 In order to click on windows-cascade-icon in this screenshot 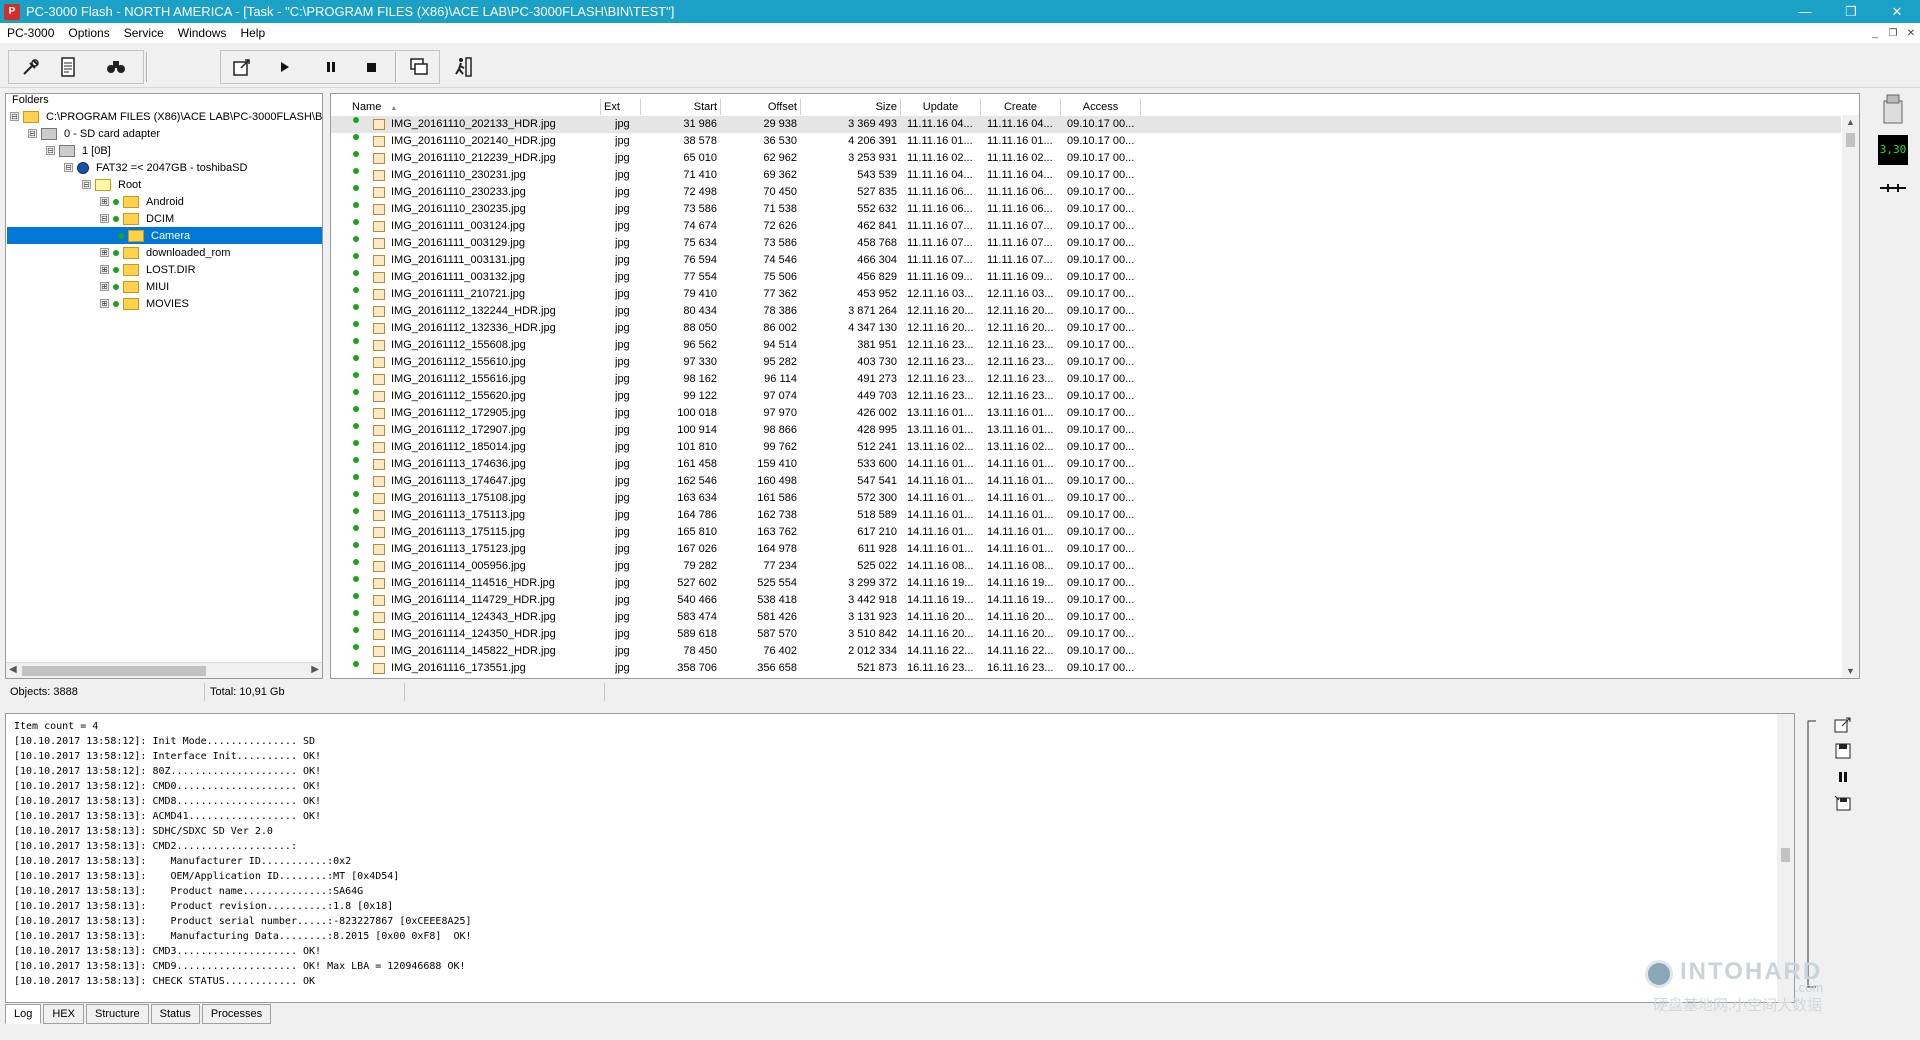, I will do `click(419, 67)`.